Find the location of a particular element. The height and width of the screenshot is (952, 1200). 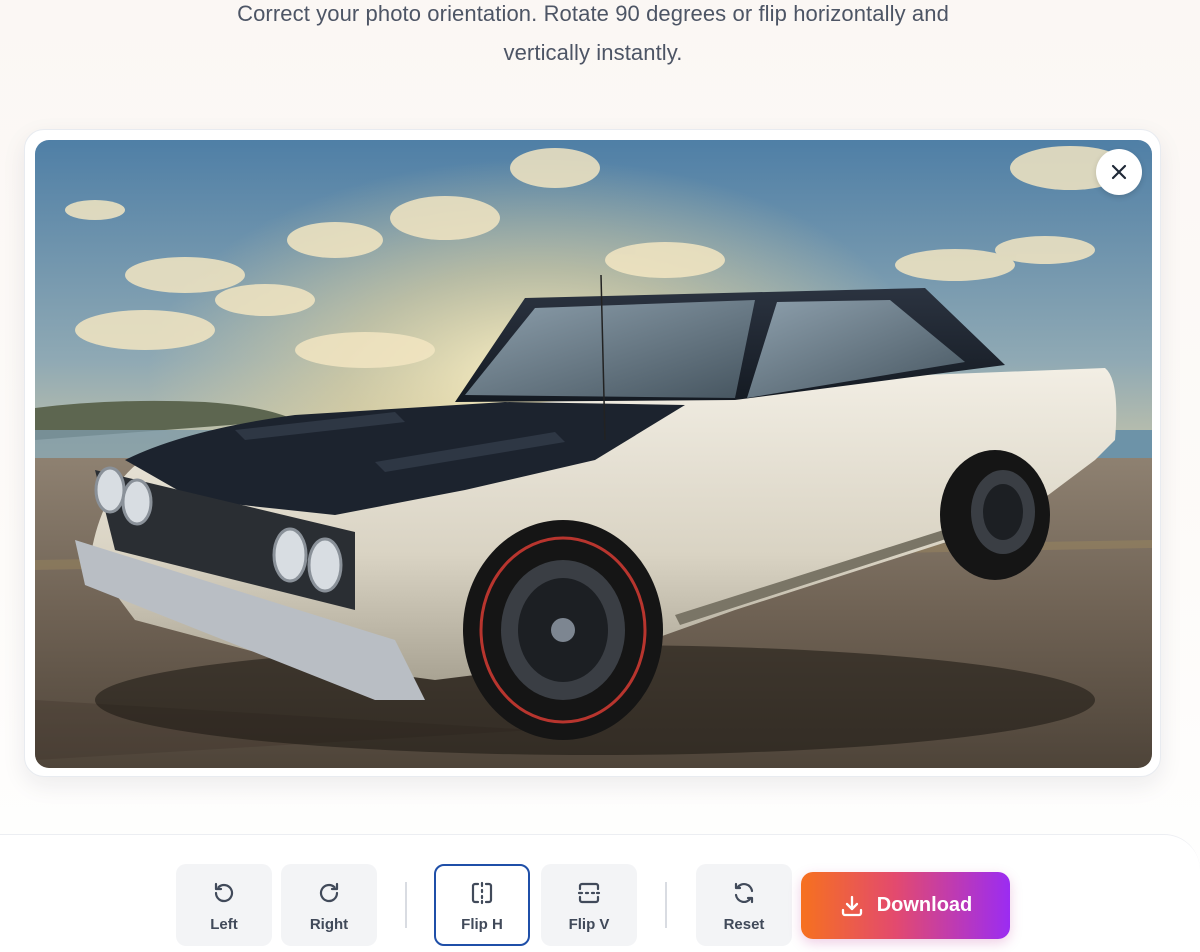

subtitle-line-2: vertically instantly. is located at coordinates (593, 52).